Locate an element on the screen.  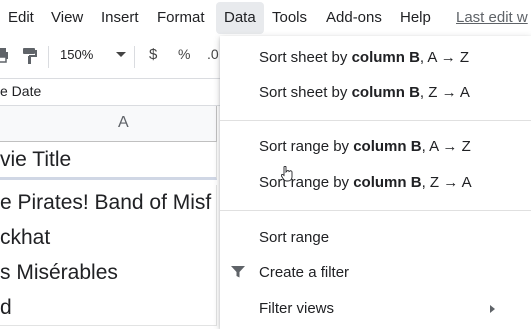
percent-format-button: % is located at coordinates (184, 54).